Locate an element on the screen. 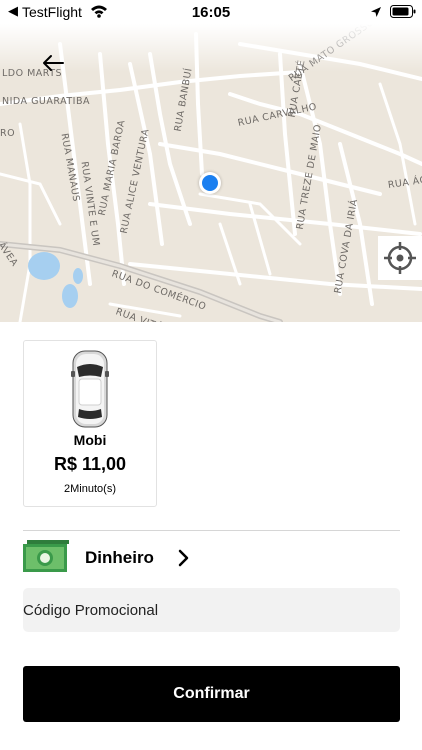 The width and height of the screenshot is (422, 750). vehicle-eta: 2Minuto(s) is located at coordinates (90, 489).